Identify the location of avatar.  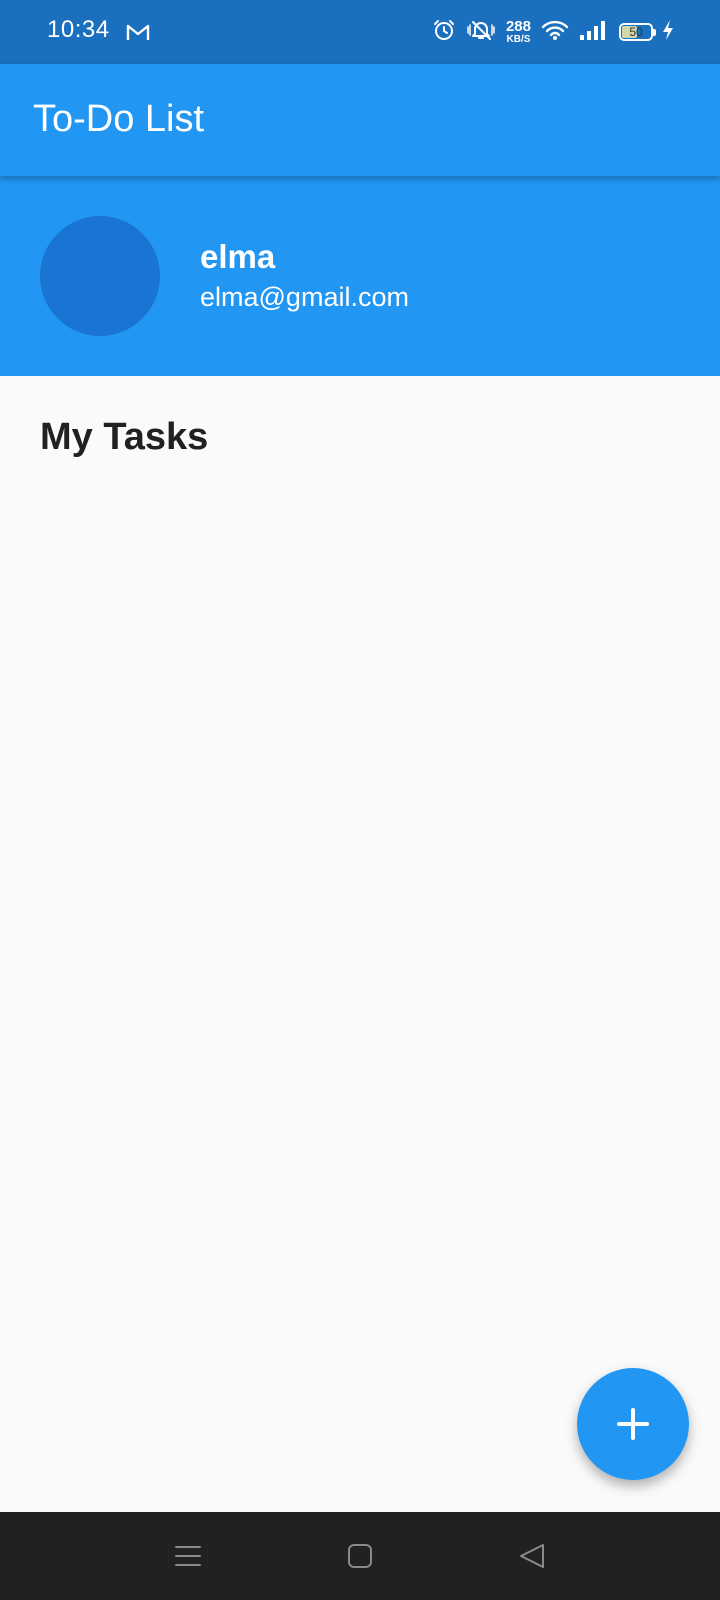
(100, 276).